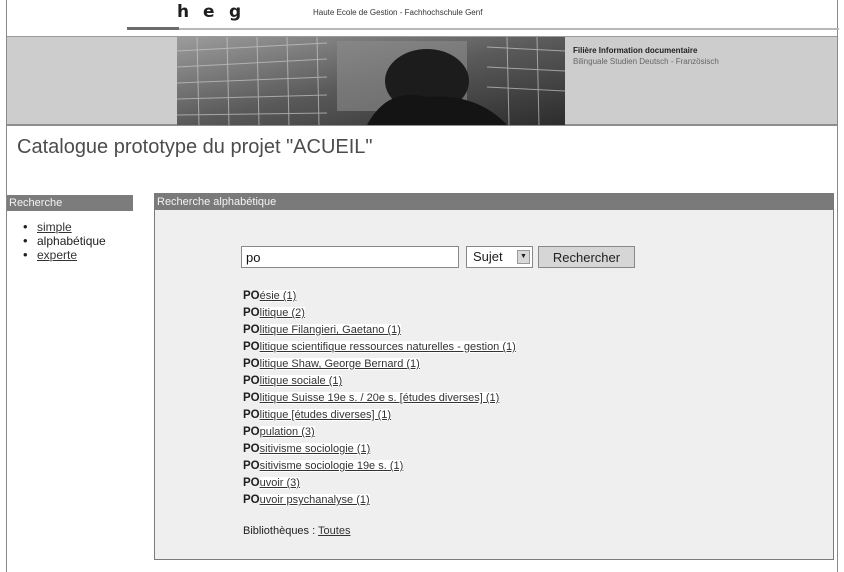 Image resolution: width=844 pixels, height=572 pixels. What do you see at coordinates (325, 415) in the screenshot?
I see `result-link: litique [études diverses] (1)` at bounding box center [325, 415].